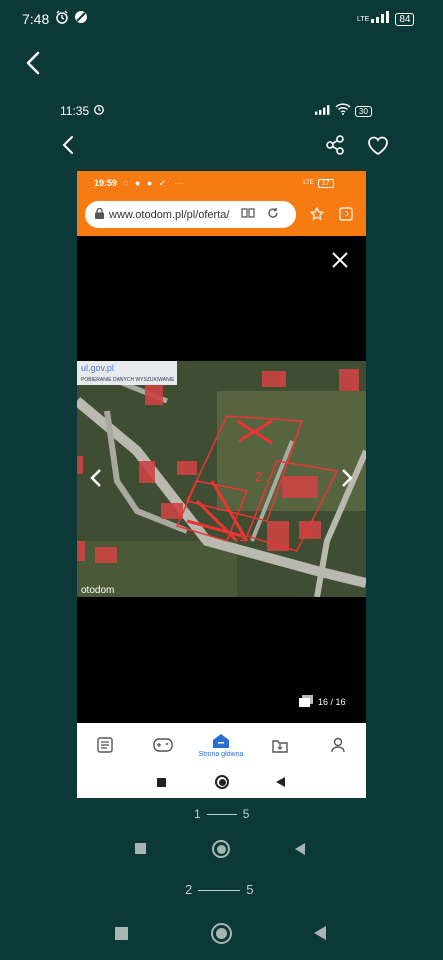 The height and width of the screenshot is (960, 443). What do you see at coordinates (96, 480) in the screenshot?
I see `gallery-prev-icon` at bounding box center [96, 480].